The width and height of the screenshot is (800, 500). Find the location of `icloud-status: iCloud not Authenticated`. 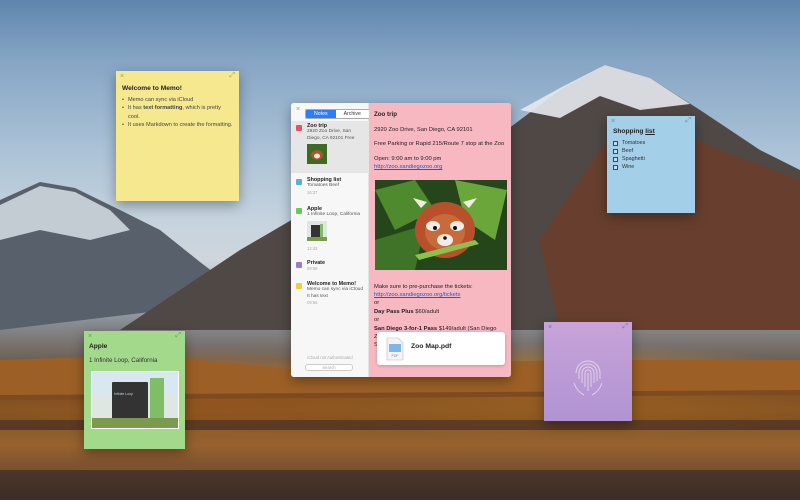

icloud-status: iCloud not Authenticated is located at coordinates (330, 357).